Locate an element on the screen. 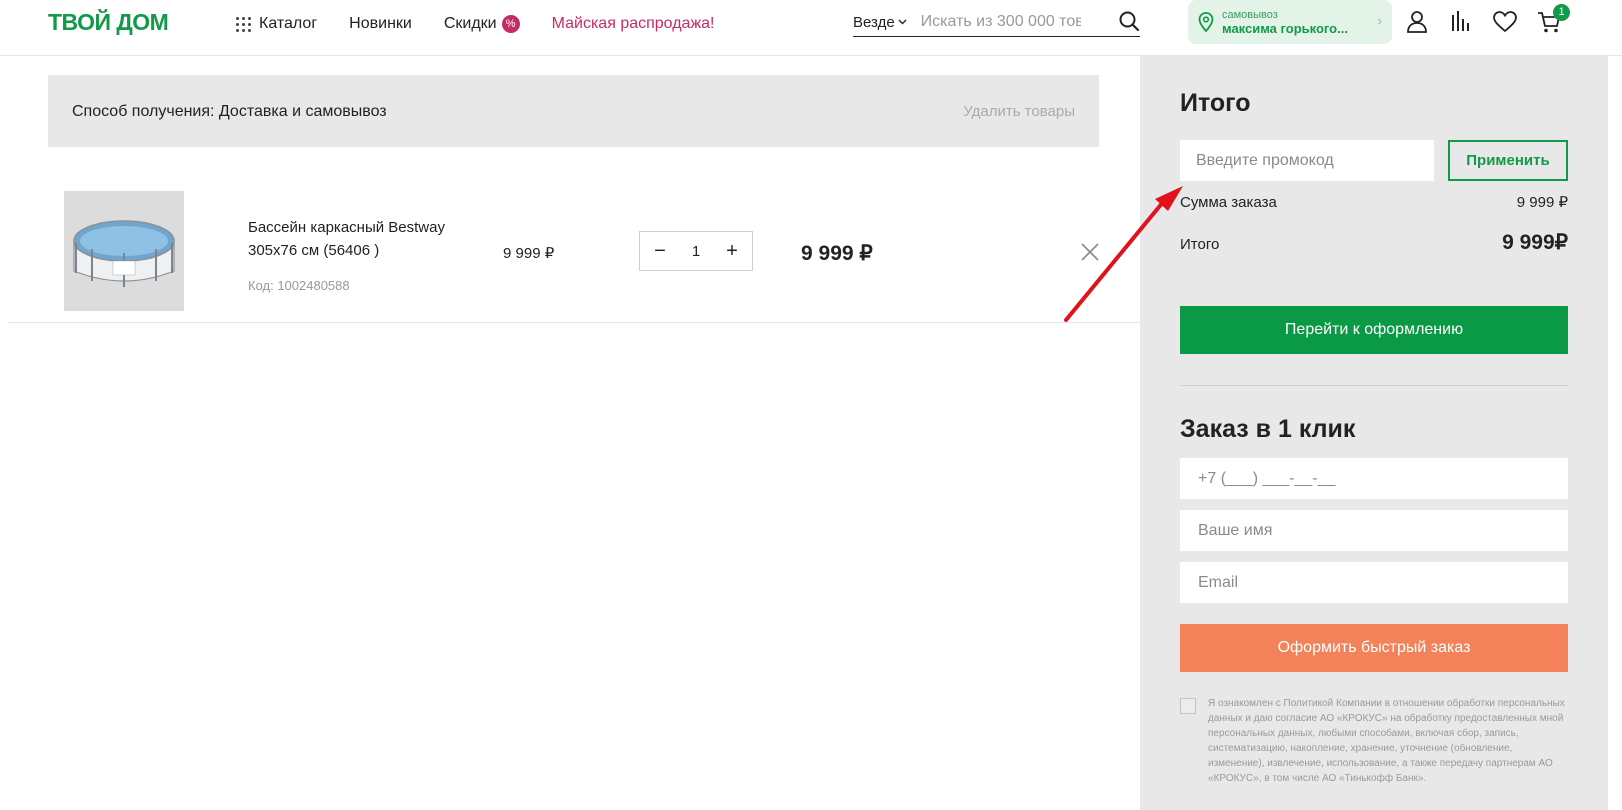  product-code: Код: 1002480588 is located at coordinates (299, 285).